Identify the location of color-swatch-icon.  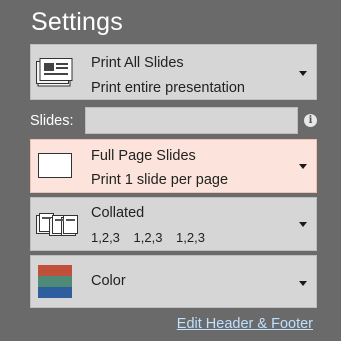
(56, 284).